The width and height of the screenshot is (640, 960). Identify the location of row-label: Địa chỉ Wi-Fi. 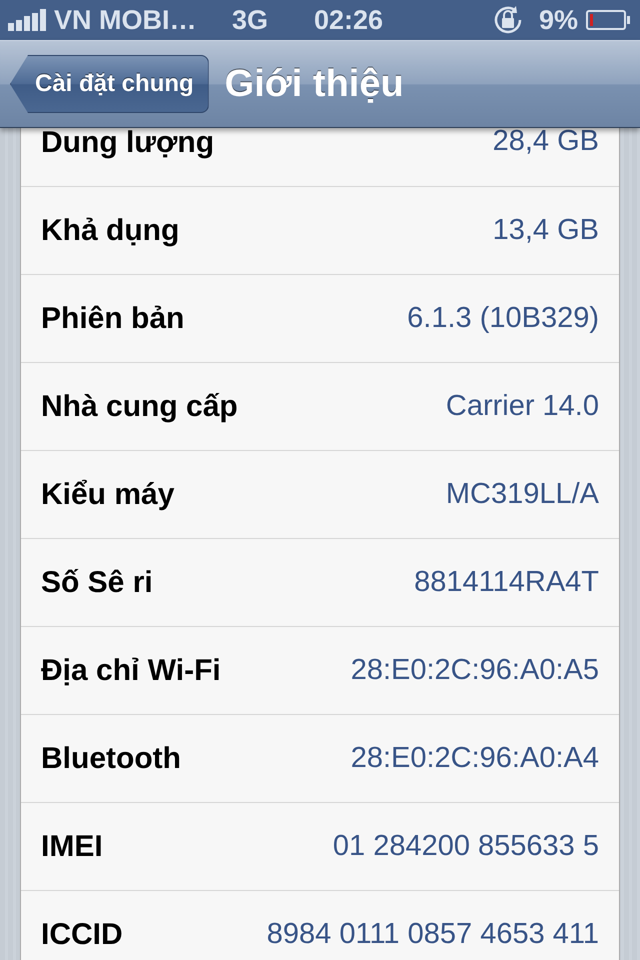
(131, 671).